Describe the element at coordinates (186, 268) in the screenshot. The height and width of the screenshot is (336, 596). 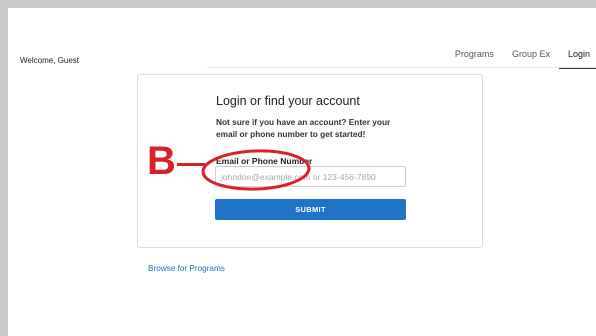
I see `browse-programs-link: Browse for Programs` at that location.